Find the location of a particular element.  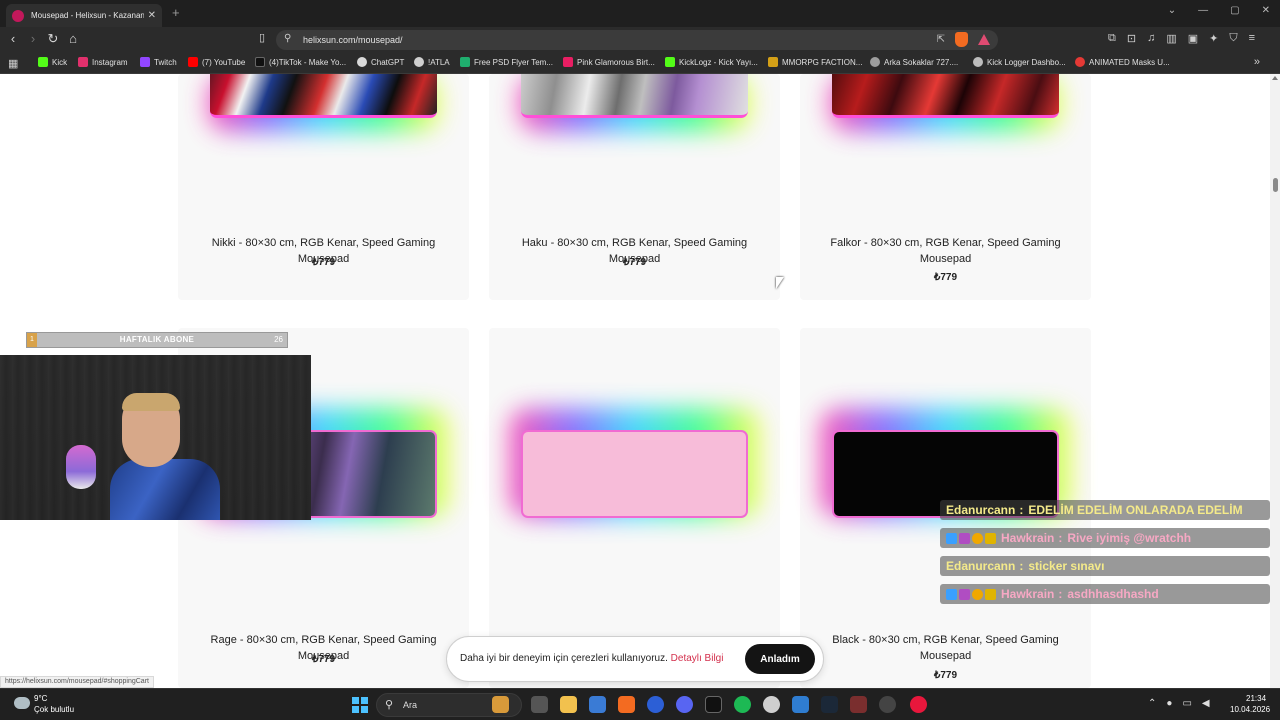

home-icon: ⌂ is located at coordinates (73, 38).